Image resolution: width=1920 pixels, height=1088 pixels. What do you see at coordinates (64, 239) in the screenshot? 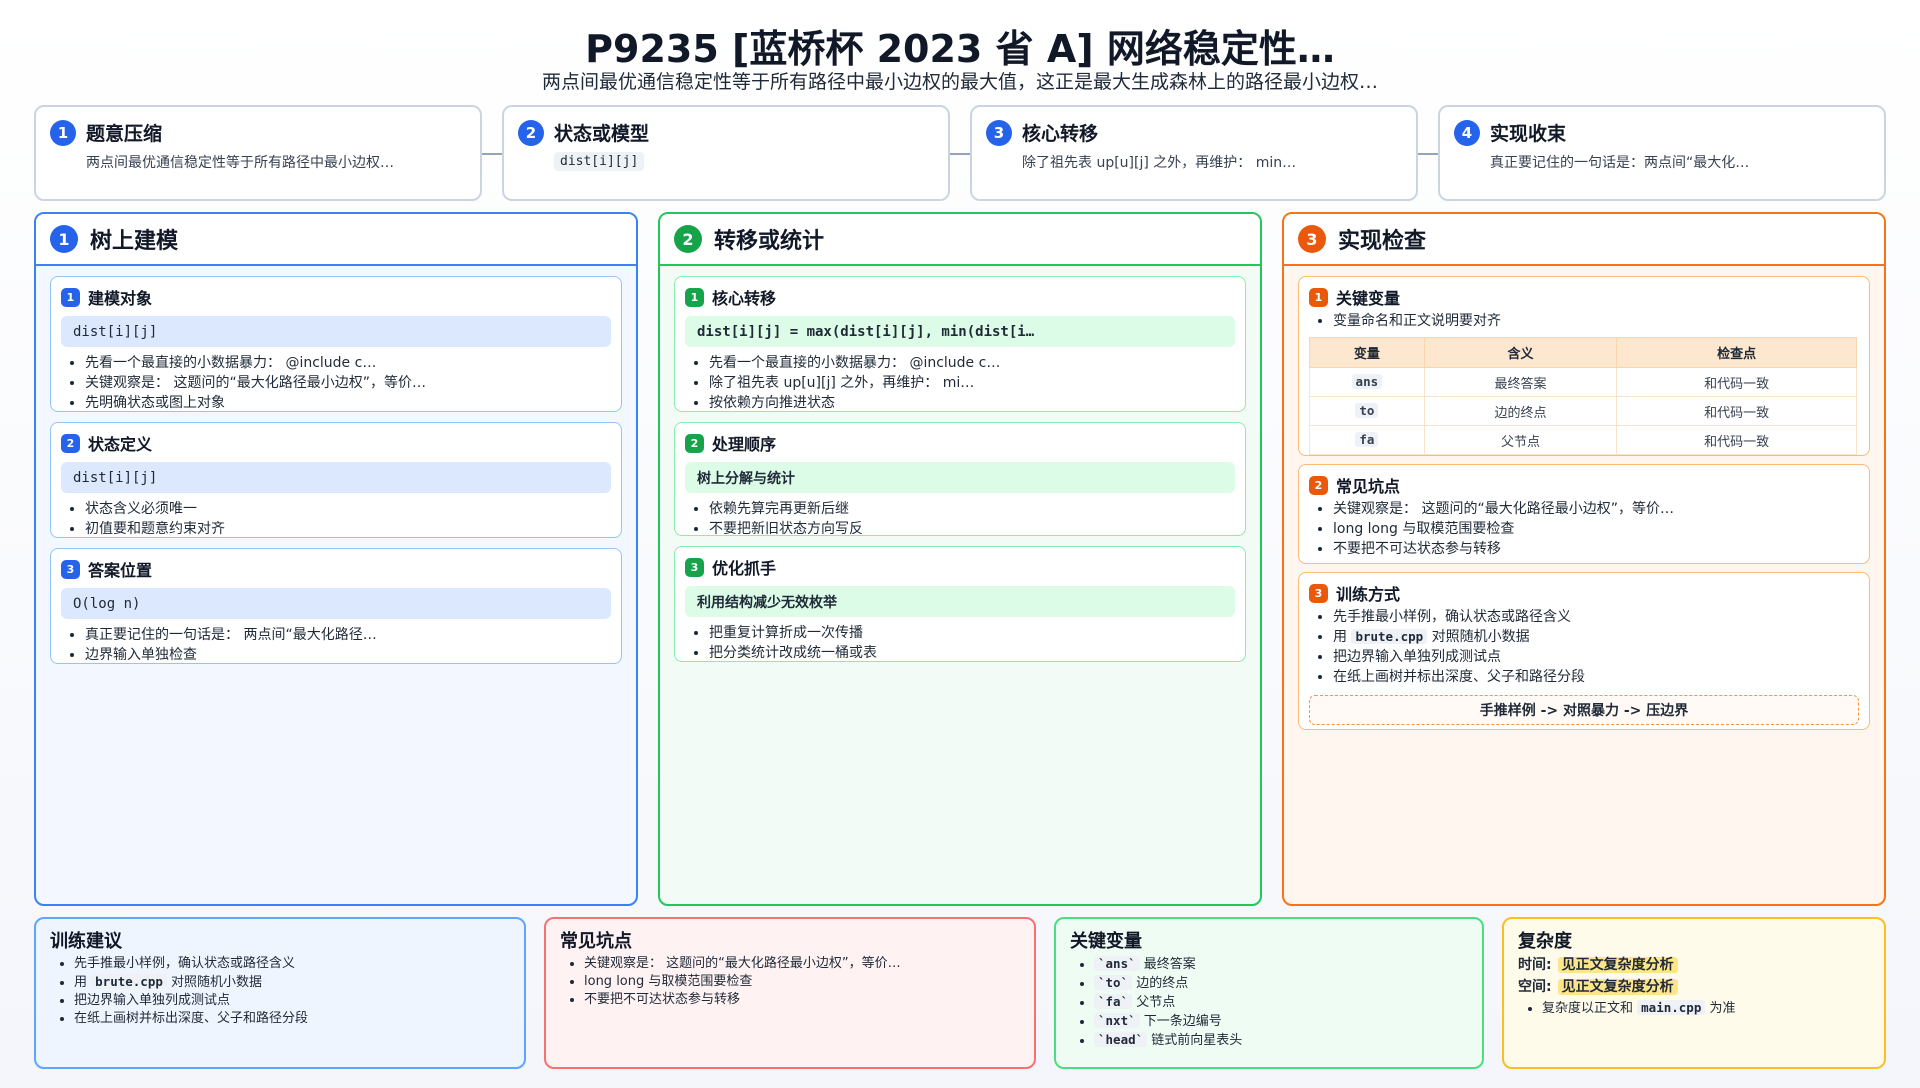
I see `column-number-badge: 1` at bounding box center [64, 239].